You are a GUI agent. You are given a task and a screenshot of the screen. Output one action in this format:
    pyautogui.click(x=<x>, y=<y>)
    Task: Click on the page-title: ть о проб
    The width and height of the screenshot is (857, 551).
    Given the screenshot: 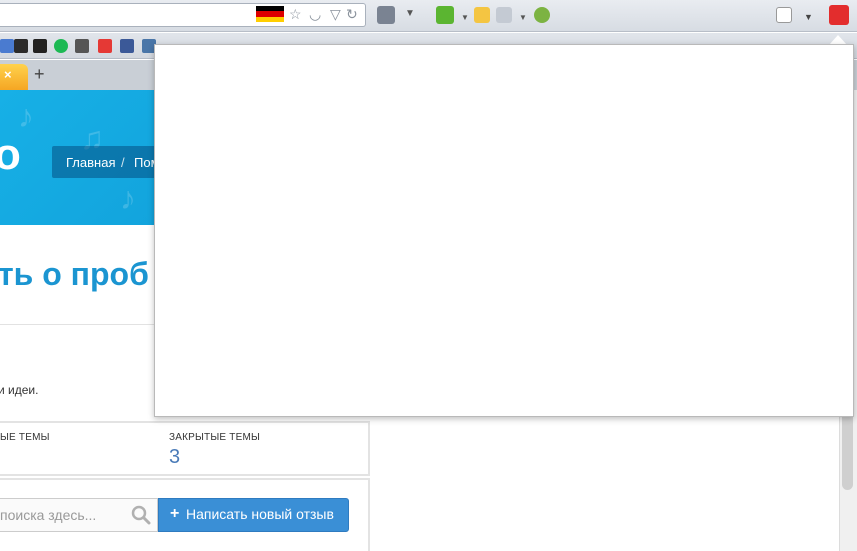 What is the action you would take?
    pyautogui.click(x=74, y=274)
    